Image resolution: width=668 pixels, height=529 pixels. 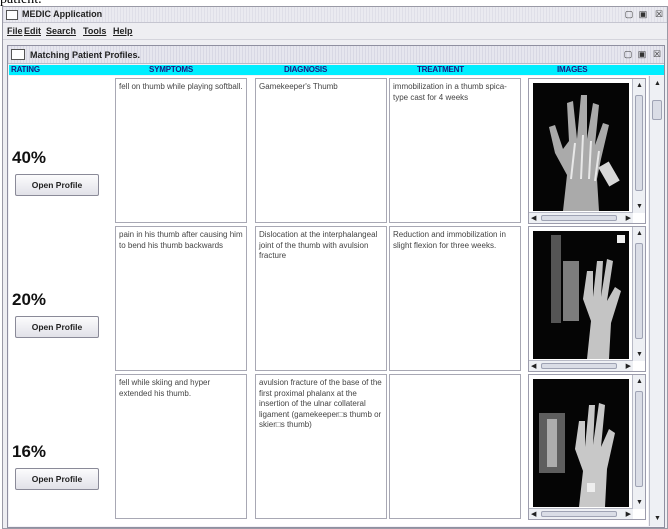 What do you see at coordinates (181, 150) in the screenshot?
I see `symptoms-box: fell on thumb while playing softball.` at bounding box center [181, 150].